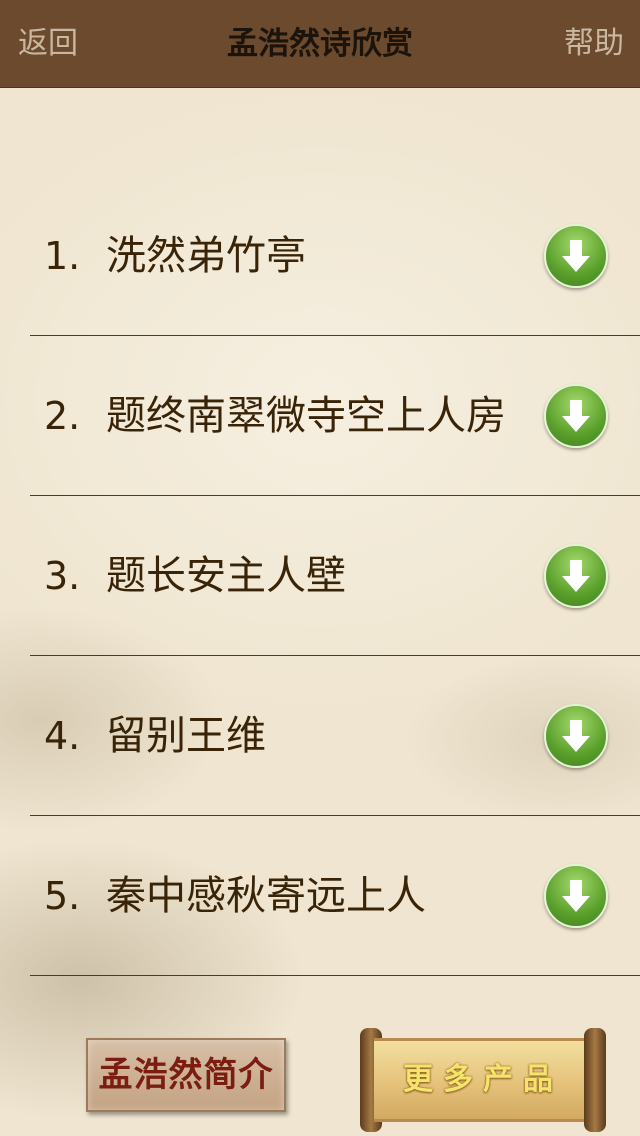 The height and width of the screenshot is (1136, 640). Describe the element at coordinates (594, 44) in the screenshot. I see `help-button: 帮助` at that location.